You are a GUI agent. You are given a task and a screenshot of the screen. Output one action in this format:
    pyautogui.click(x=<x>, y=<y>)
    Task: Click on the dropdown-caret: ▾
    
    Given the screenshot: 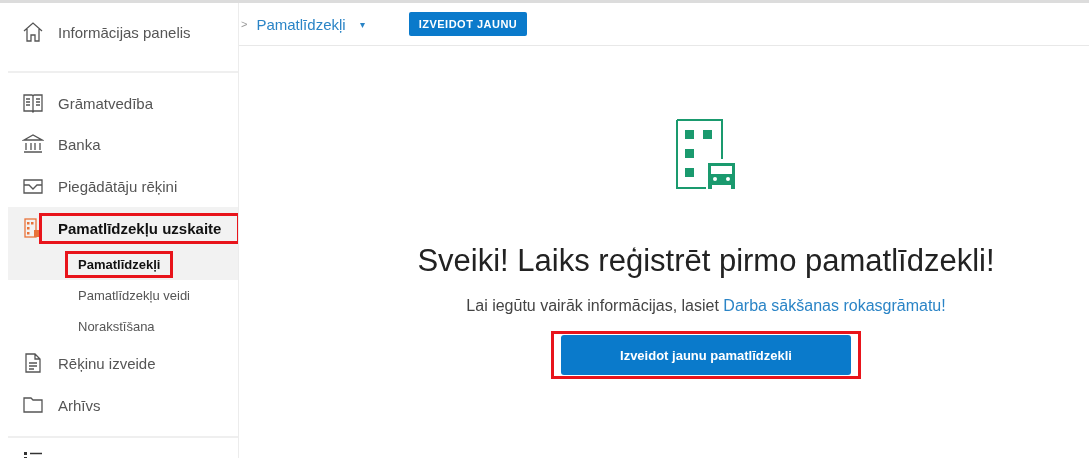 What is the action you would take?
    pyautogui.click(x=362, y=24)
    